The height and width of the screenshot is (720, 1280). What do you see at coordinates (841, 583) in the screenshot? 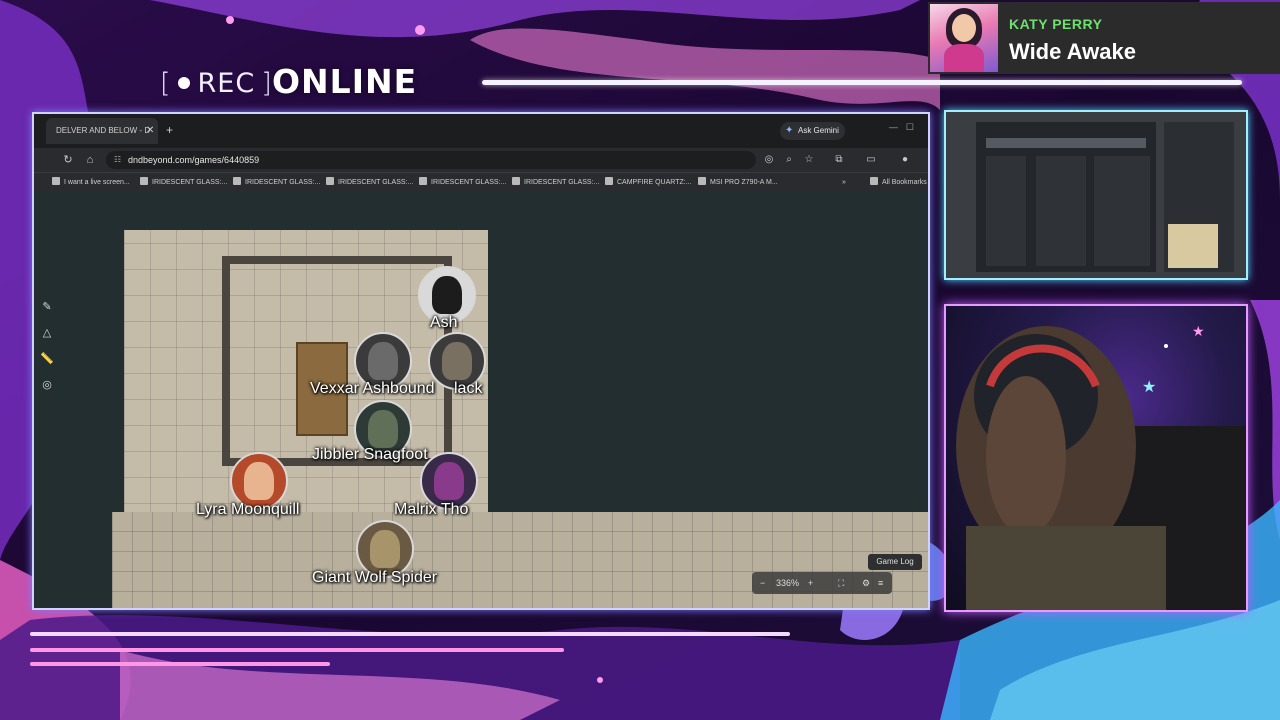
I see `fullscreen-icon: ⛶` at bounding box center [841, 583].